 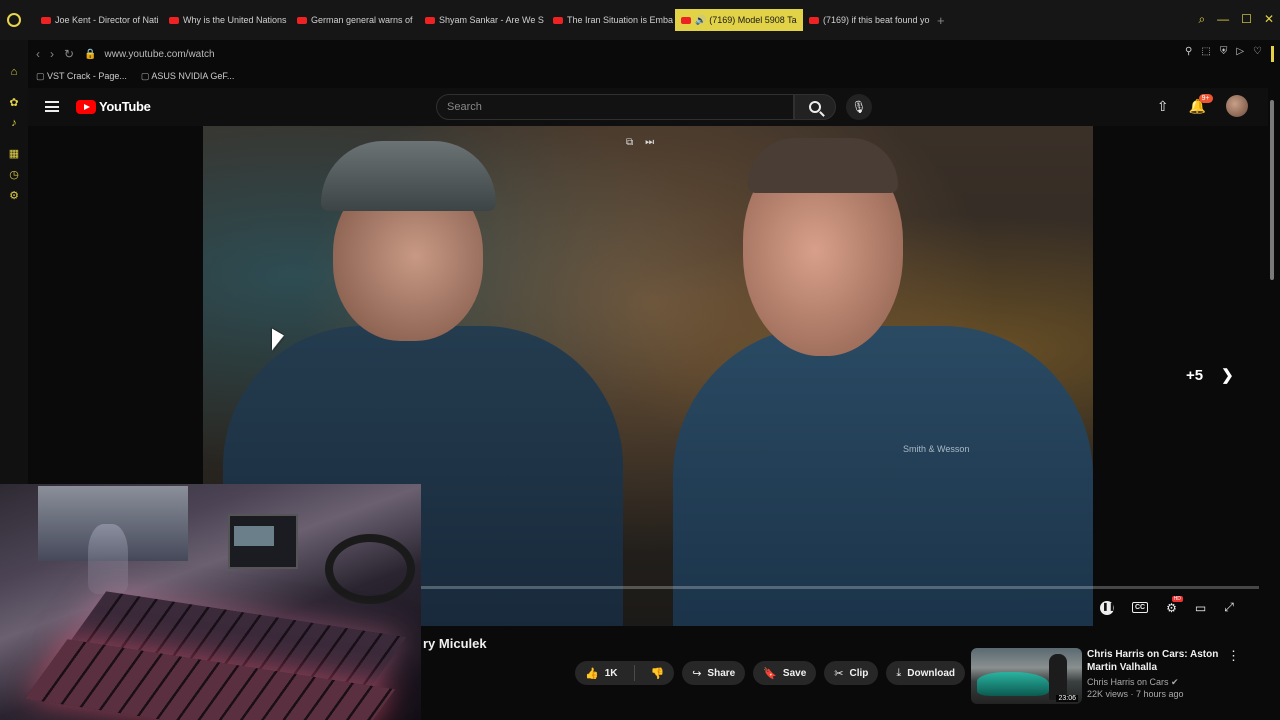 I want to click on miniplayer-icon: ⧉, so click(x=629, y=142).